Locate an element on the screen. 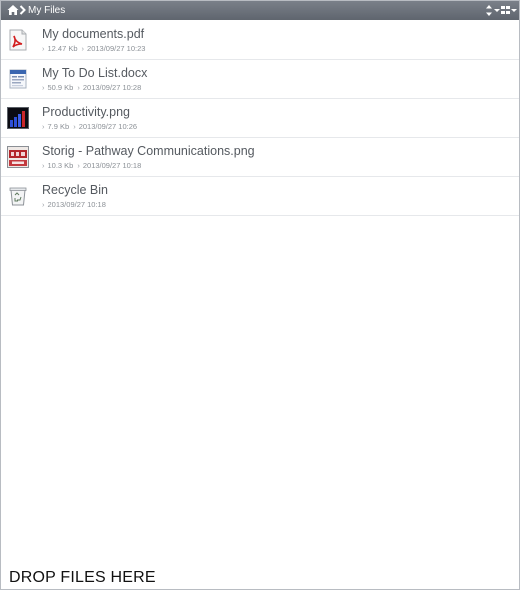 This screenshot has width=520, height=590. recycle-bin-icon is located at coordinates (18, 196).